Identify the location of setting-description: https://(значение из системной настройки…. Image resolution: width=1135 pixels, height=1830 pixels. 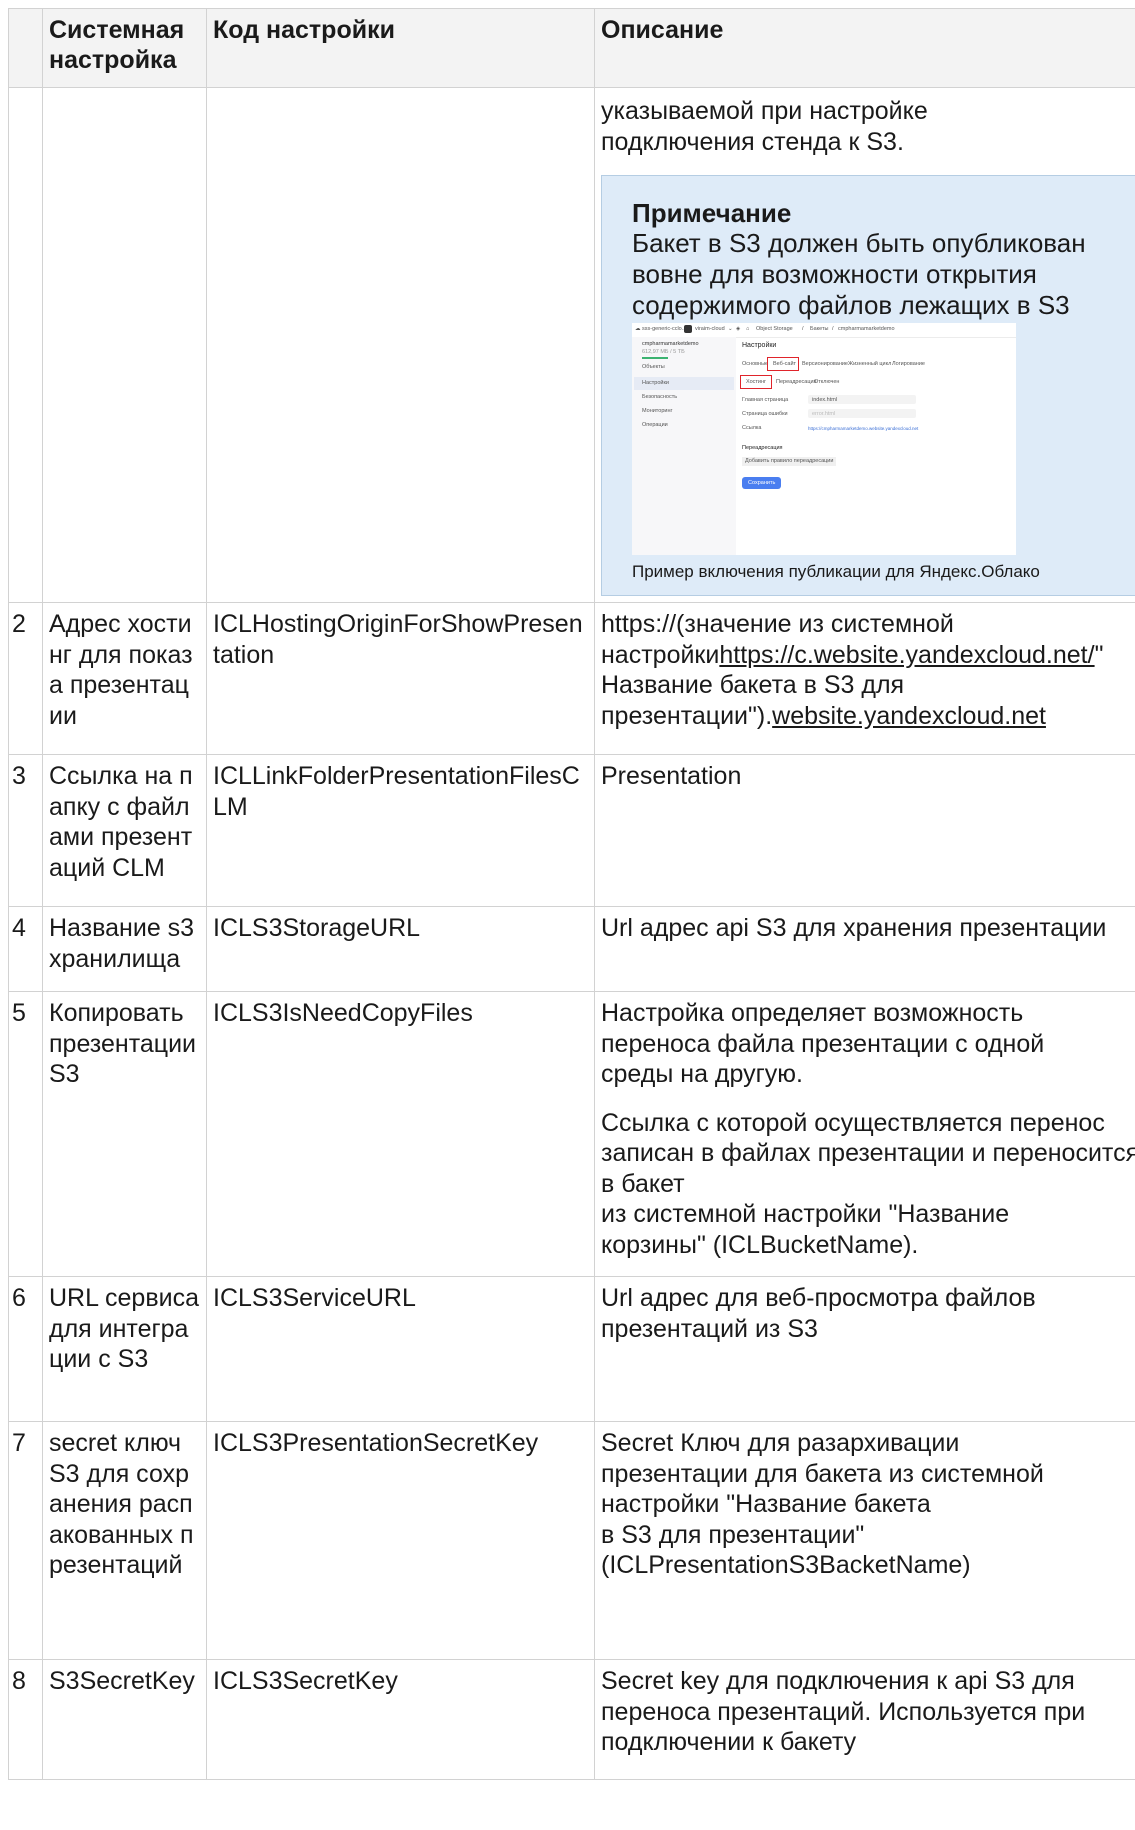
(852, 670).